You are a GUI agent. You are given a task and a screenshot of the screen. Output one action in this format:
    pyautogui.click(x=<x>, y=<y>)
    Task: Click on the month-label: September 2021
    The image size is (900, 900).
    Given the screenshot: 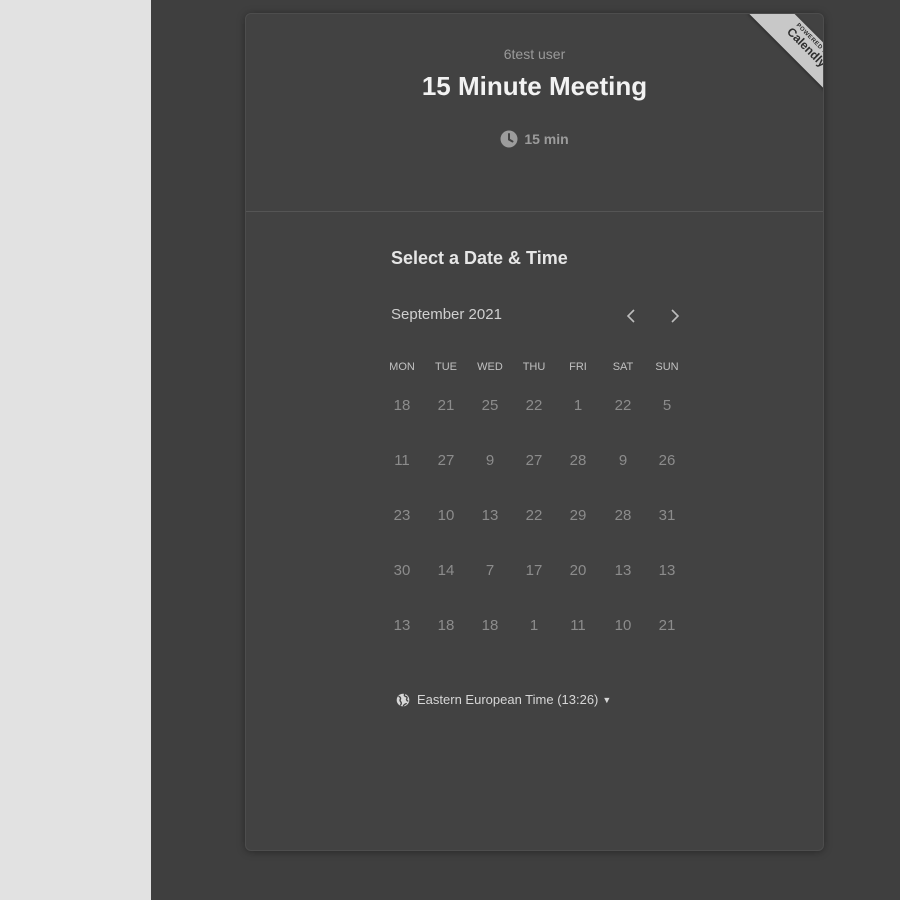 What is the action you would take?
    pyautogui.click(x=446, y=314)
    